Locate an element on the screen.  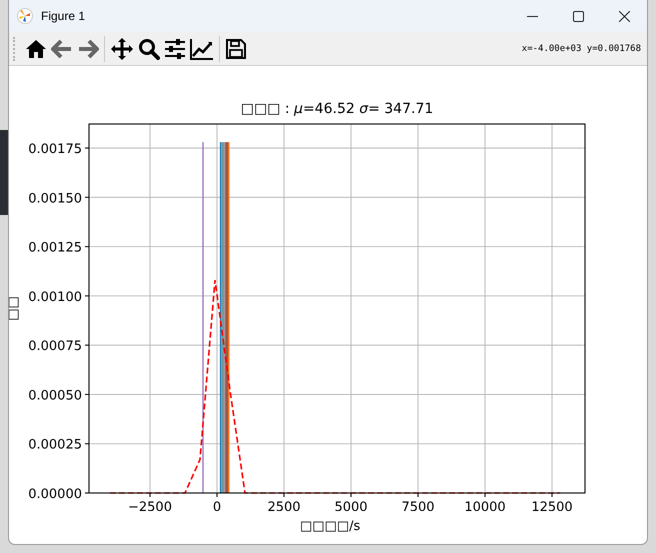
maximize-icon is located at coordinates (578, 16).